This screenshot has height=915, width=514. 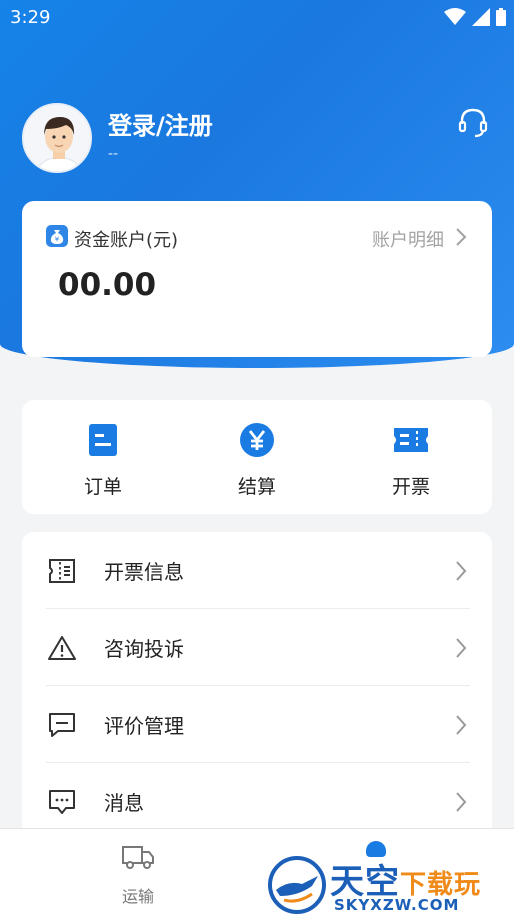 What do you see at coordinates (62, 725) in the screenshot?
I see `comment-icon` at bounding box center [62, 725].